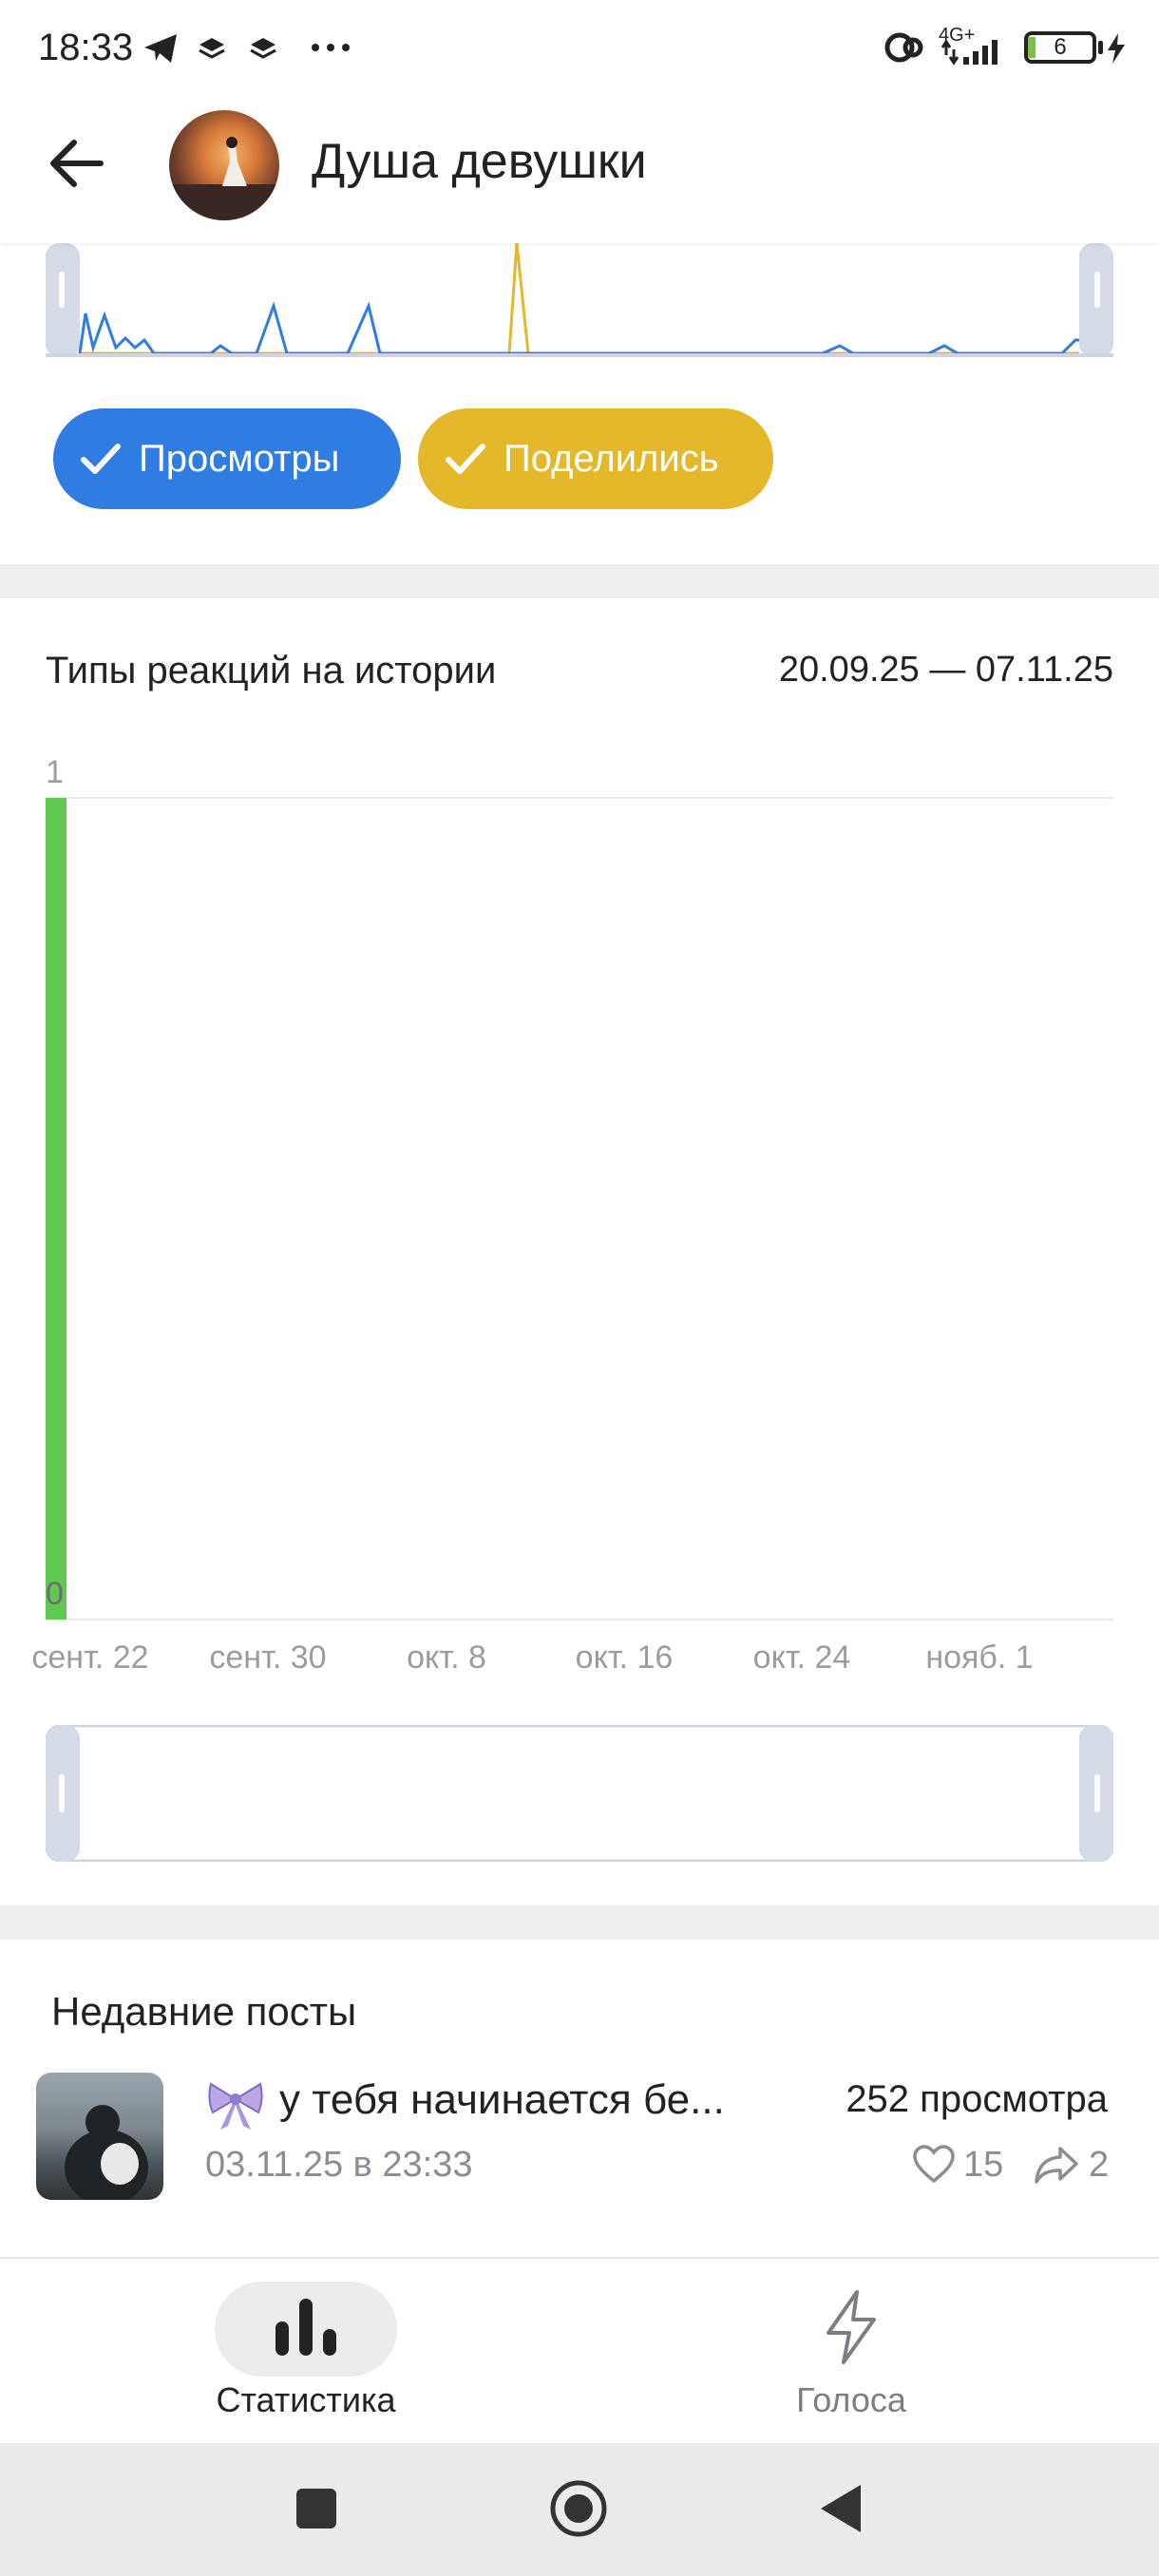 Image resolution: width=1159 pixels, height=2576 pixels. I want to click on signal-icon, so click(969, 52).